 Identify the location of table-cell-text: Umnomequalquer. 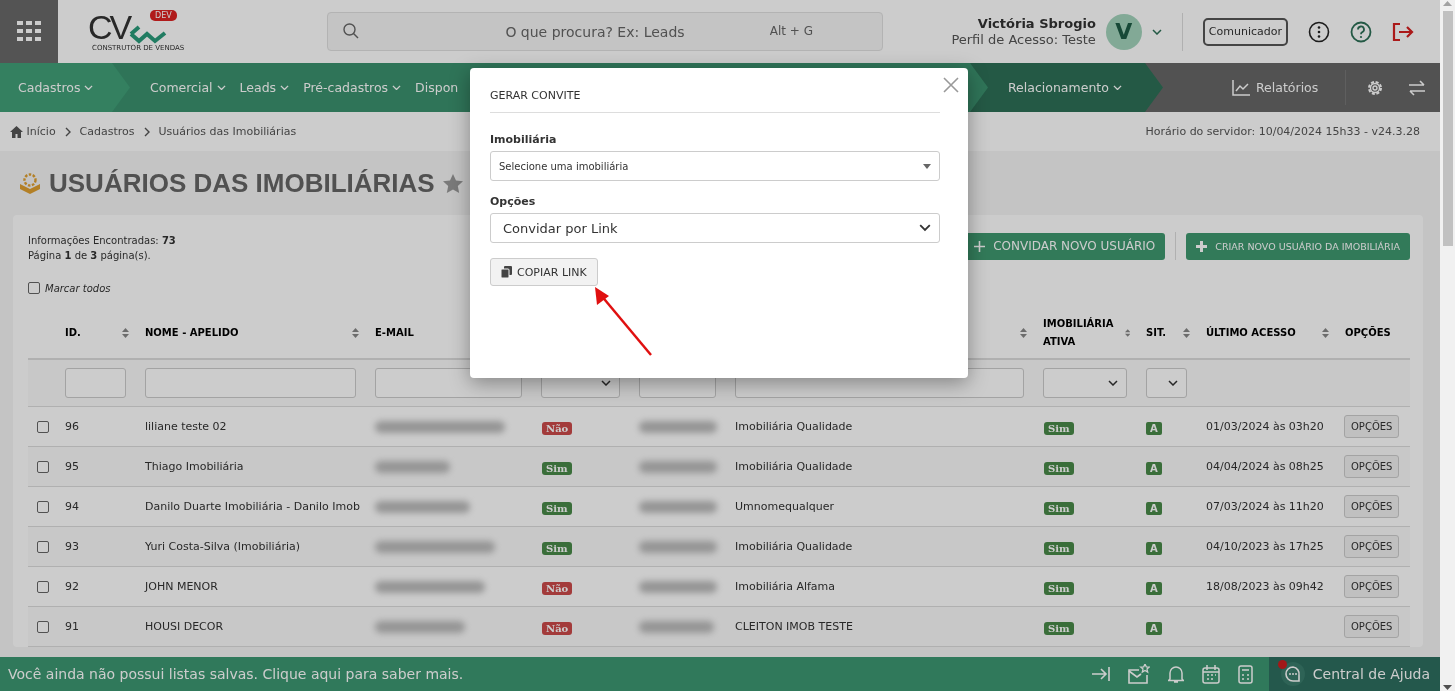
(784, 506).